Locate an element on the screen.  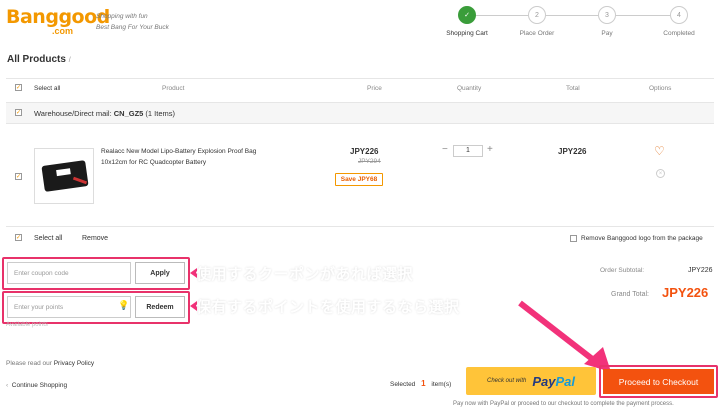
continue-shopping-link: ‹ Continue Shopping is located at coordinates (36, 385).